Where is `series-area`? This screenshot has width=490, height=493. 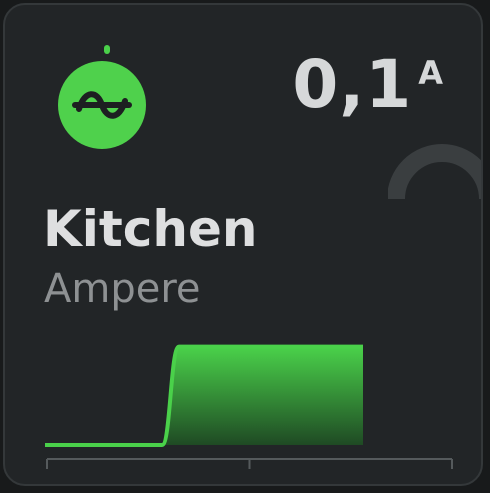 series-area is located at coordinates (204, 395).